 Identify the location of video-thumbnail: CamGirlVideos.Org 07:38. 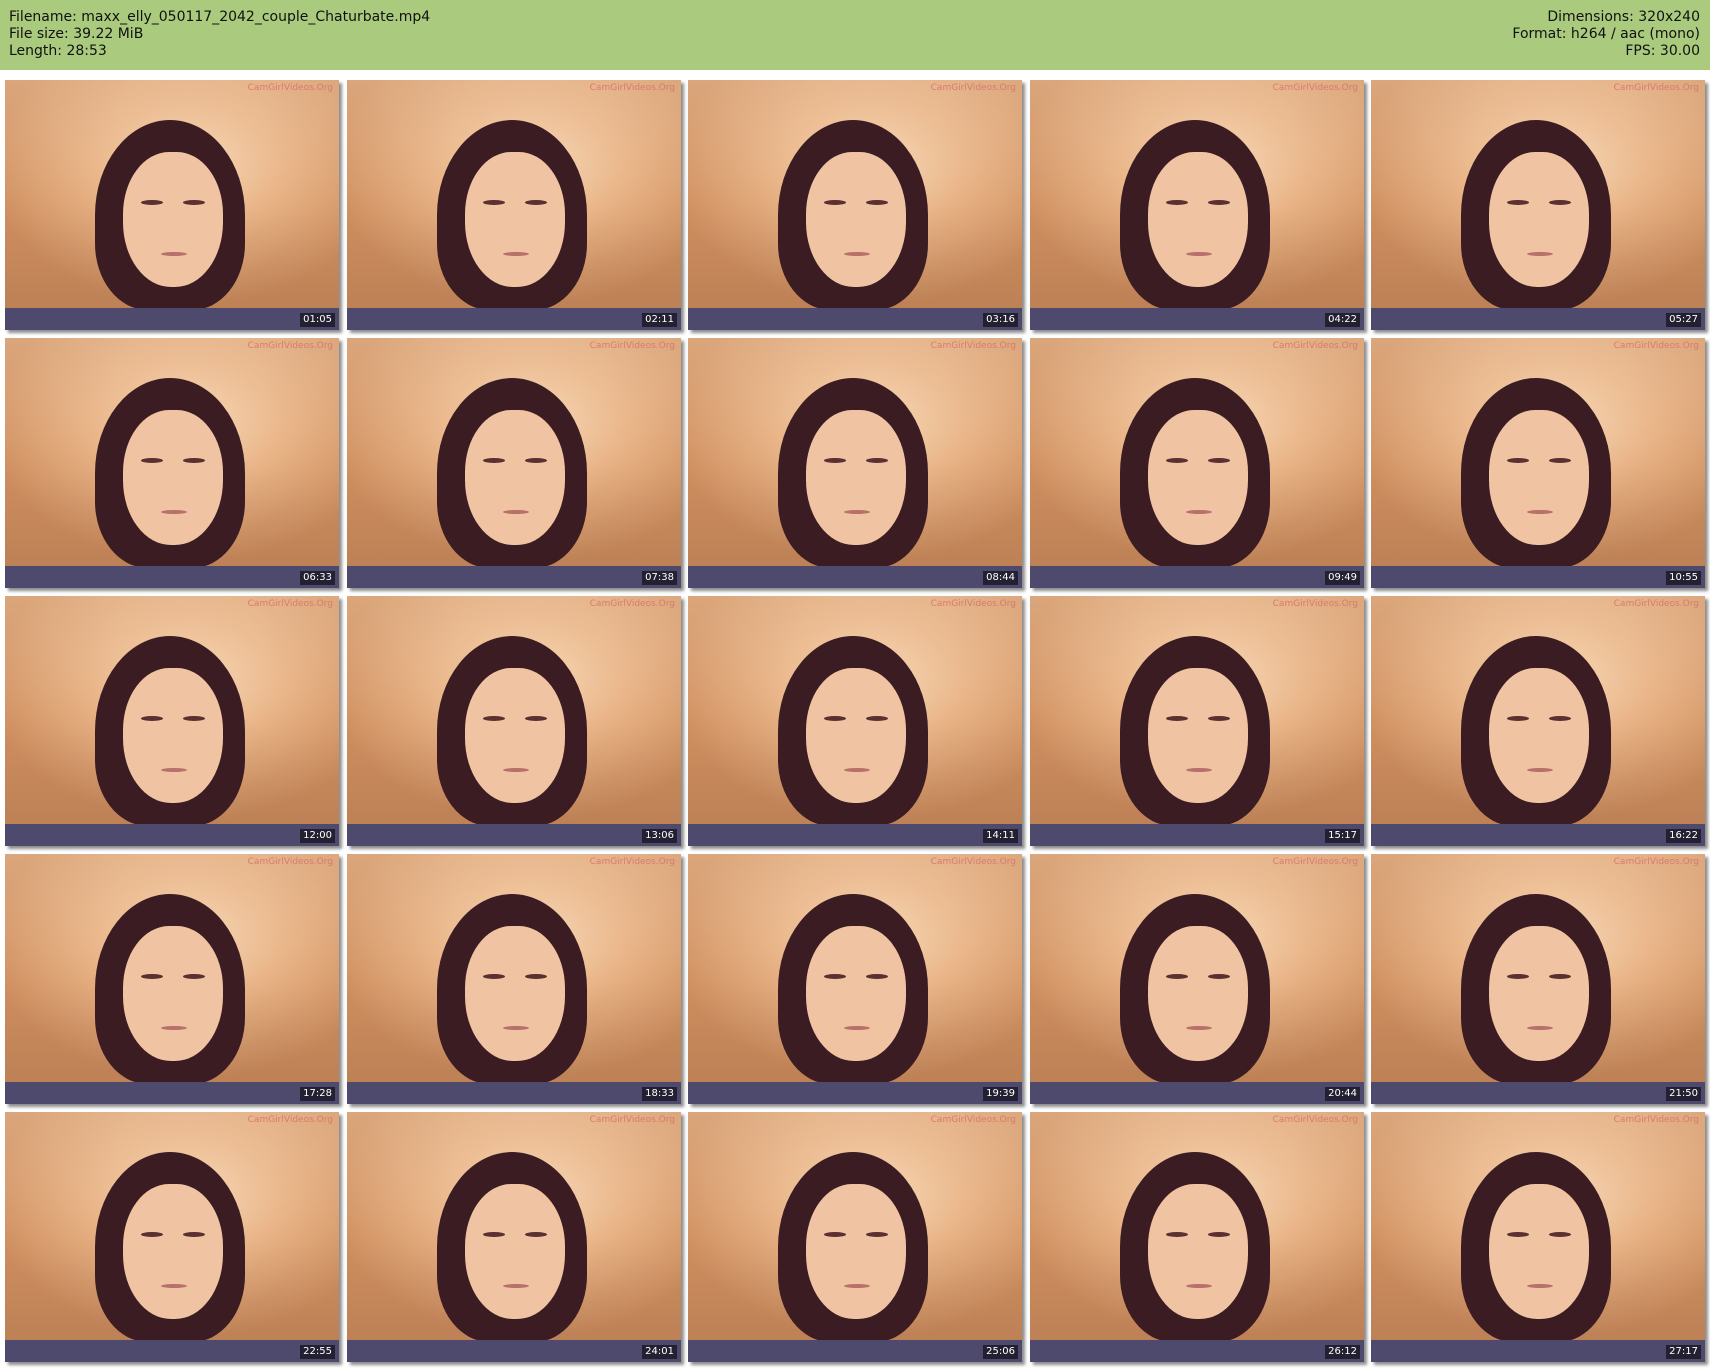
(514, 463).